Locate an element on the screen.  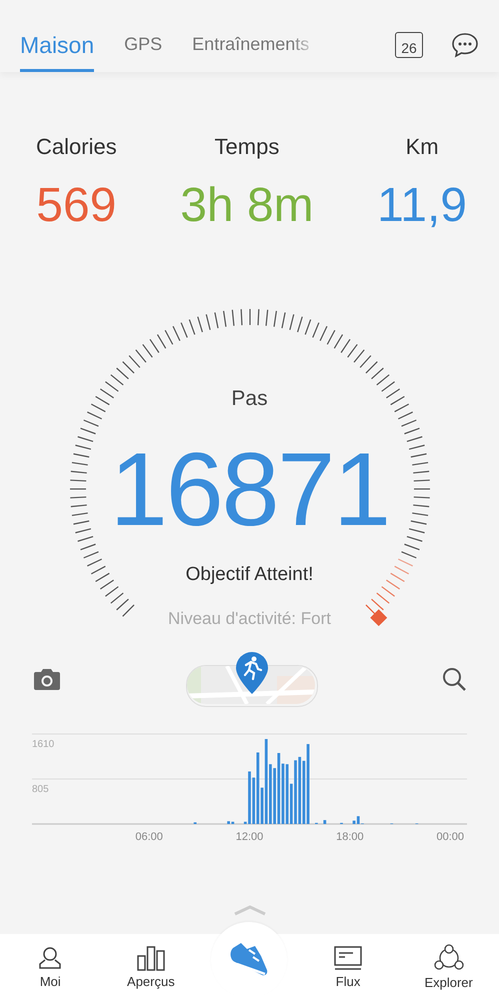
gauge-title: Pas is located at coordinates (249, 399).